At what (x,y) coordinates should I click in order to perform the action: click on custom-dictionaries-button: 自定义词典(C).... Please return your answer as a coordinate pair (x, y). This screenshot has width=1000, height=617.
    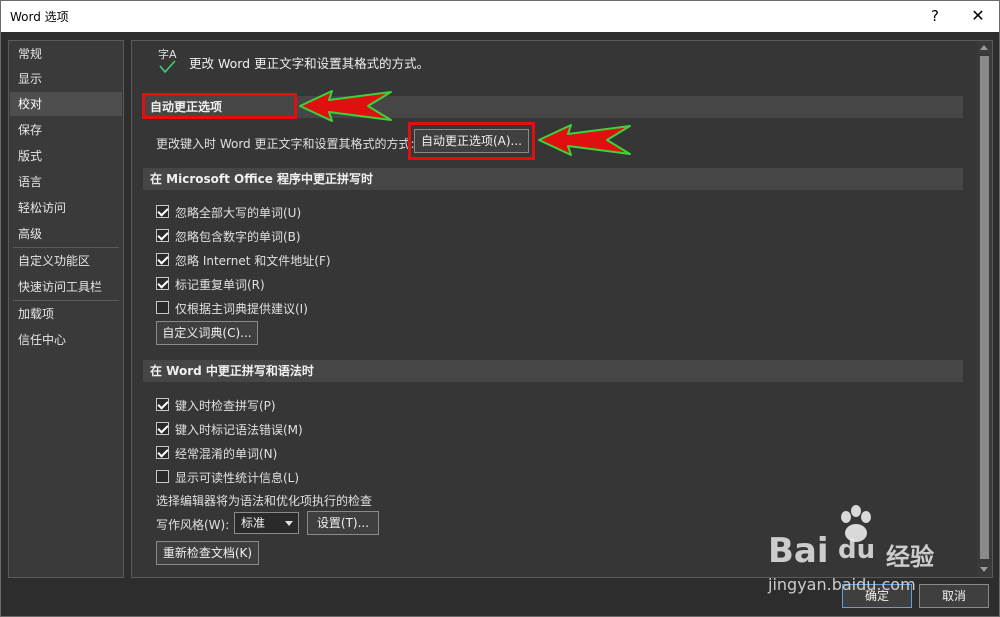
    Looking at the image, I should click on (207, 333).